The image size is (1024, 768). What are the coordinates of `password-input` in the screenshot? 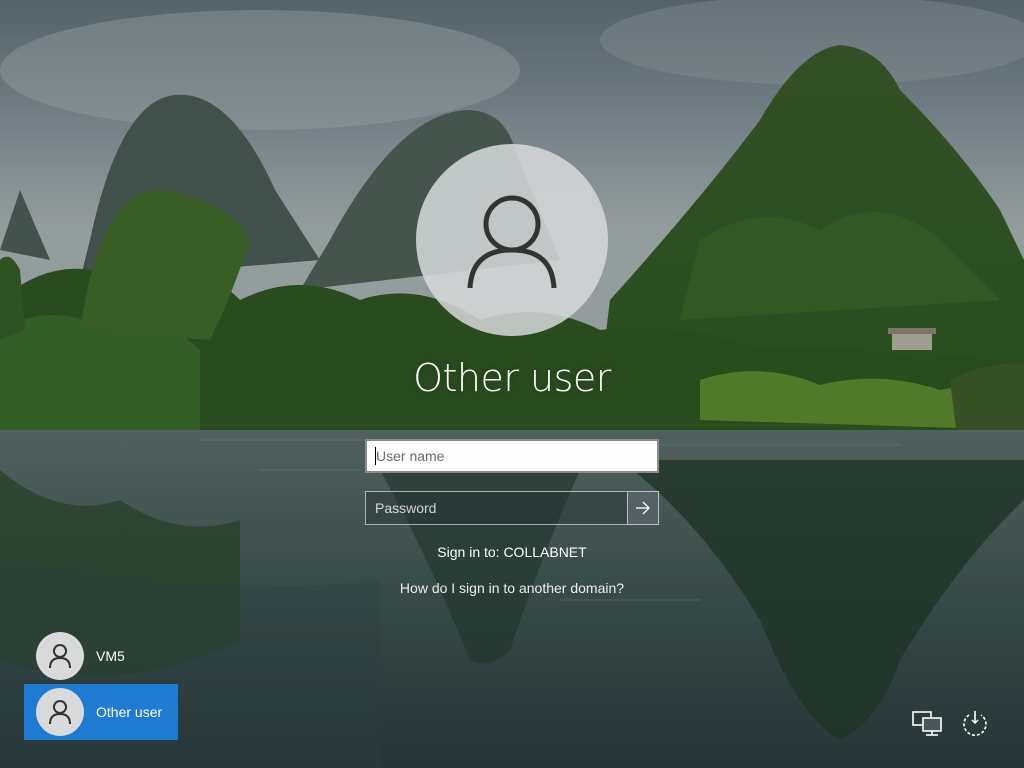 It's located at (496, 508).